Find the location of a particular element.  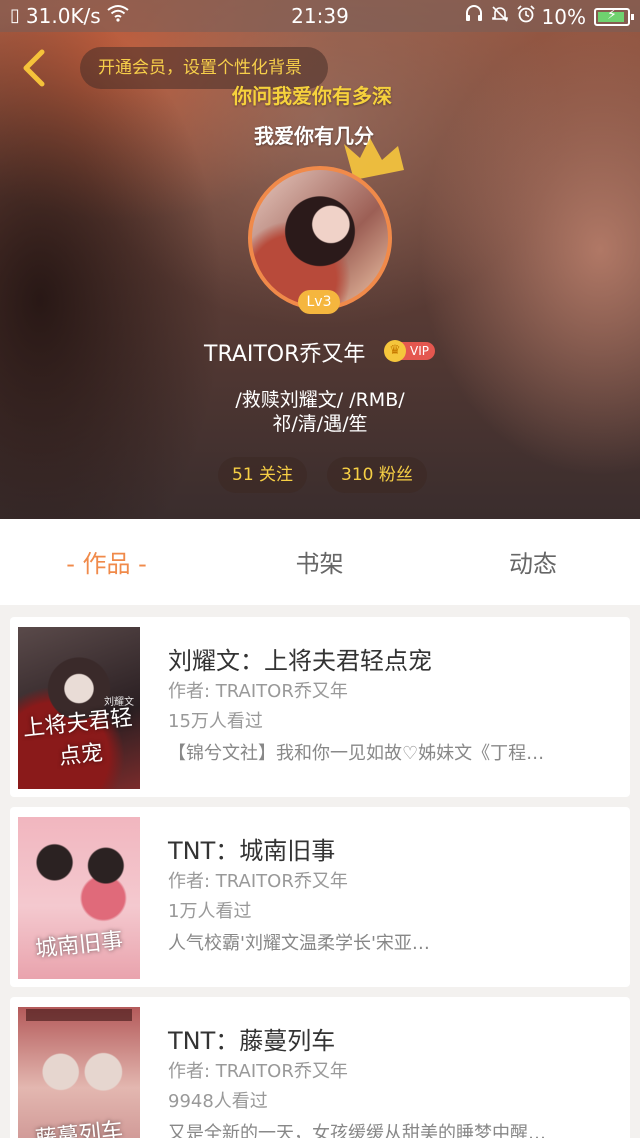

tab-bookshelf: 书架 is located at coordinates (319, 562).